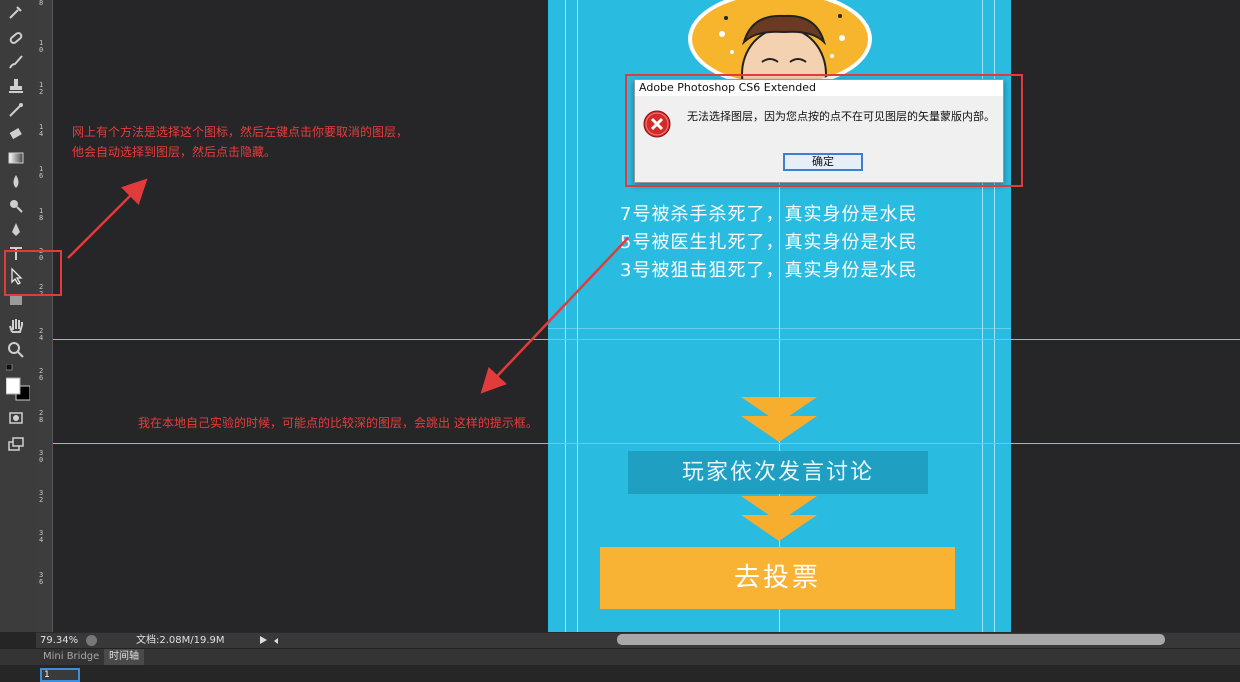  I want to click on horizontal-scrollbar, so click(891, 639).